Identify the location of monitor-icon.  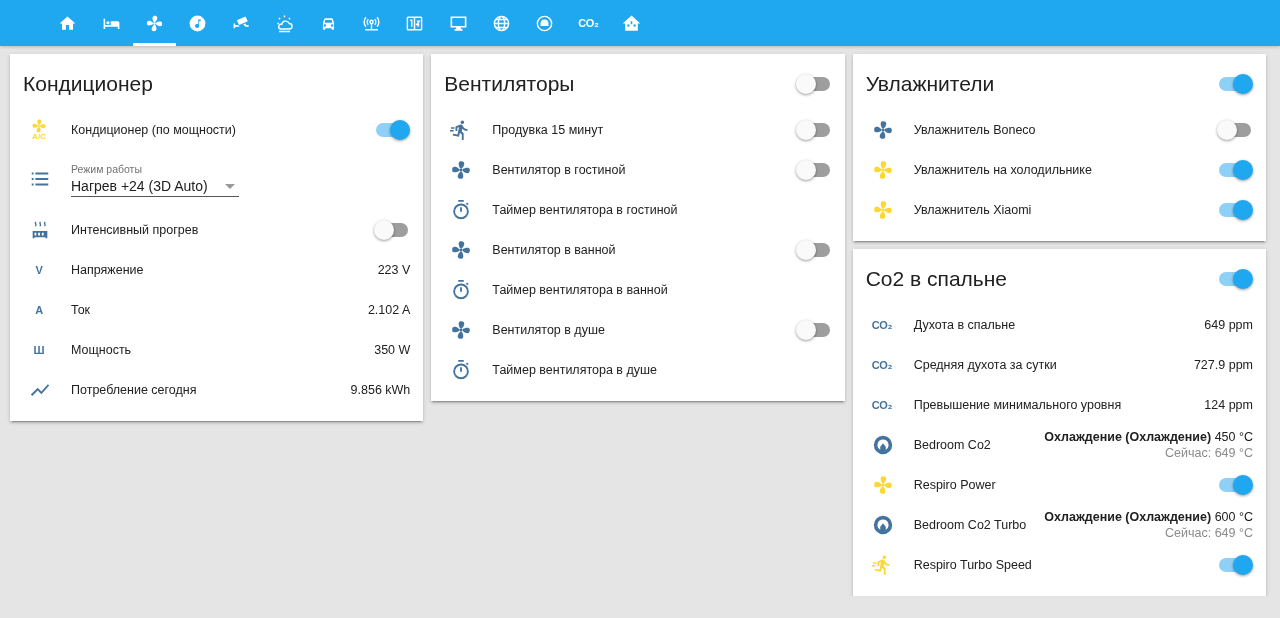
(458, 23).